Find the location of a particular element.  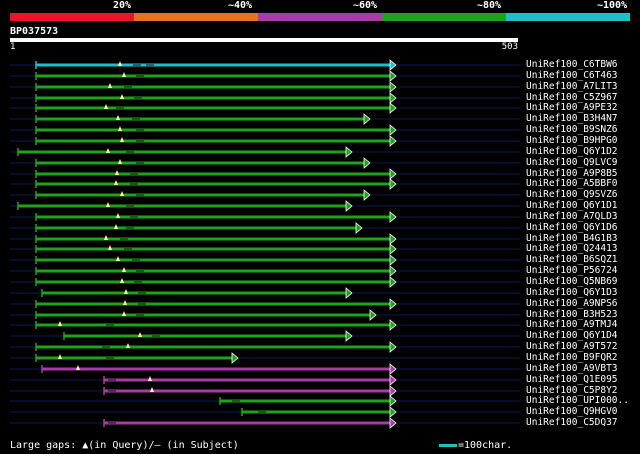

hit-name-link: UniRef100_Q6Y1D3 is located at coordinates (572, 293).